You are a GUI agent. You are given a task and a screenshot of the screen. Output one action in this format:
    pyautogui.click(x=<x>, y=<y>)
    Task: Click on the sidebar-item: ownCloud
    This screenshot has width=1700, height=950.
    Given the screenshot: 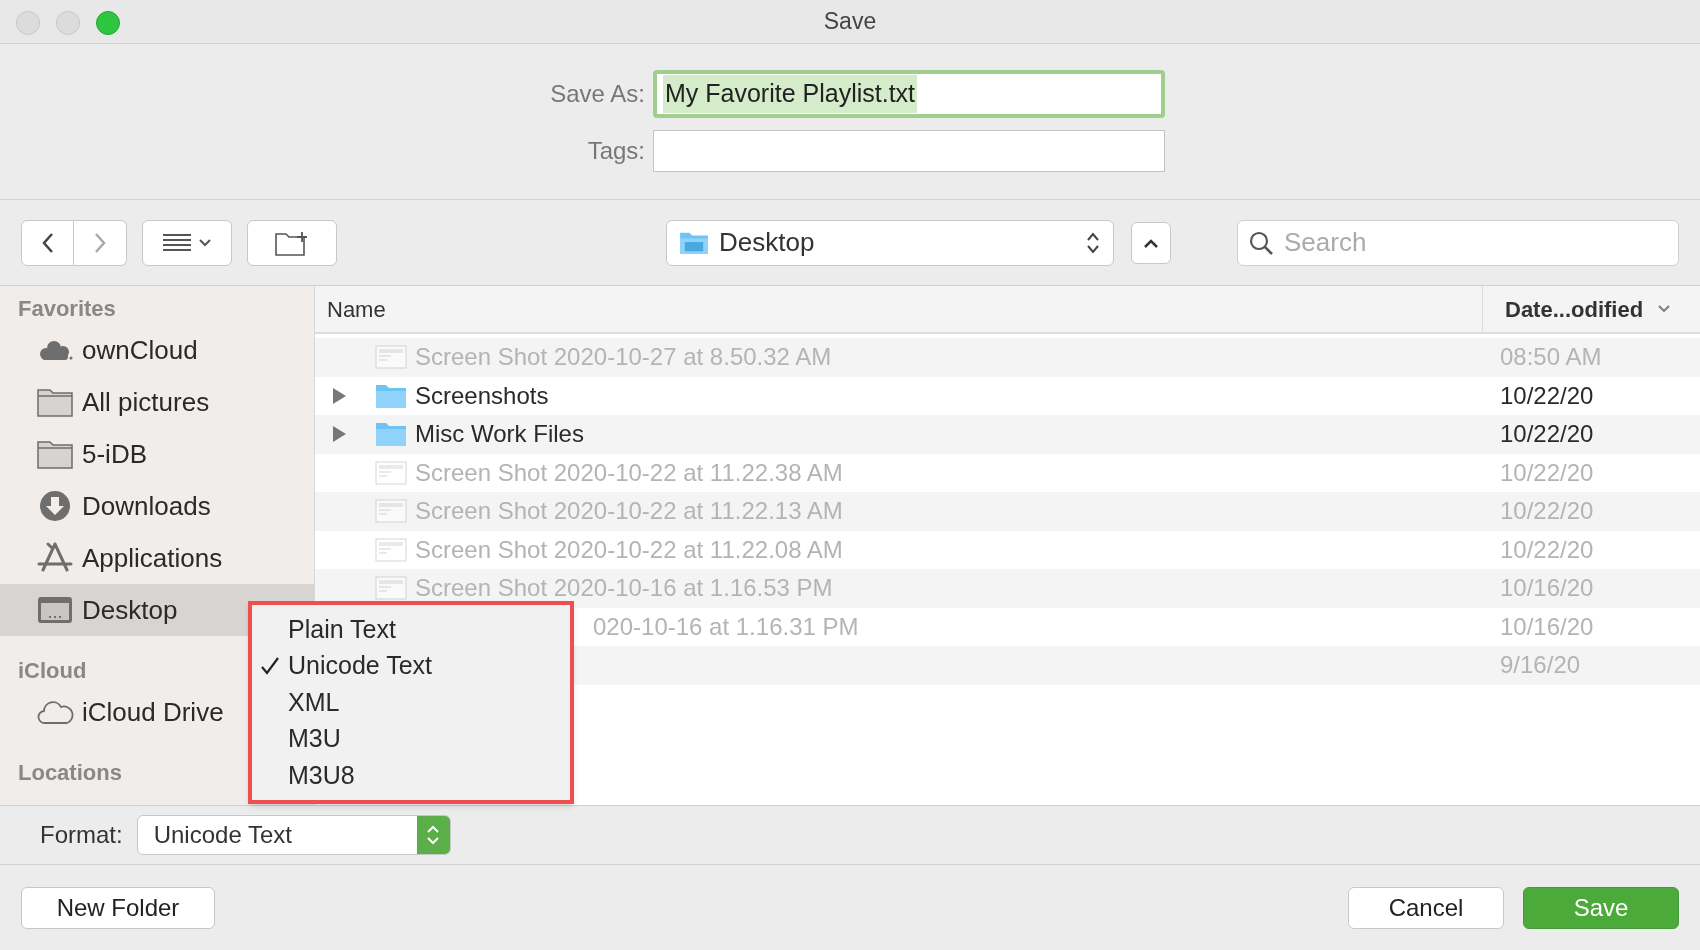 What is the action you would take?
    pyautogui.click(x=157, y=350)
    